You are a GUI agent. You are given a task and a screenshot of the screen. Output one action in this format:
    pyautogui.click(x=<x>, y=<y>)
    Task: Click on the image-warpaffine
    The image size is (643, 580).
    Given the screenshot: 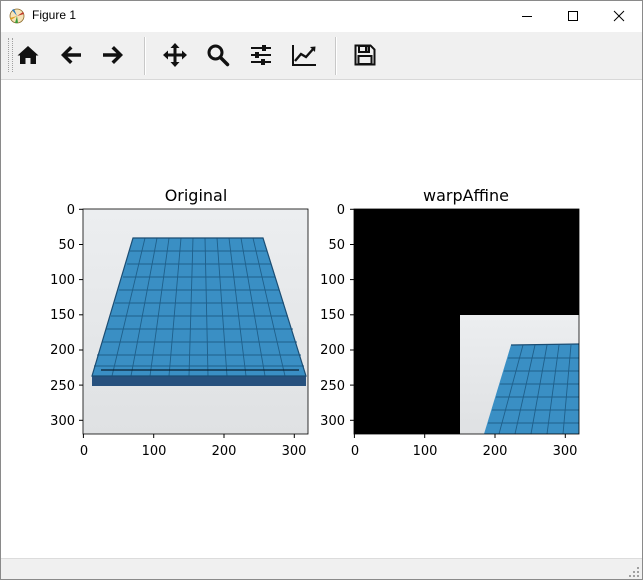 What is the action you would take?
    pyautogui.click(x=467, y=322)
    